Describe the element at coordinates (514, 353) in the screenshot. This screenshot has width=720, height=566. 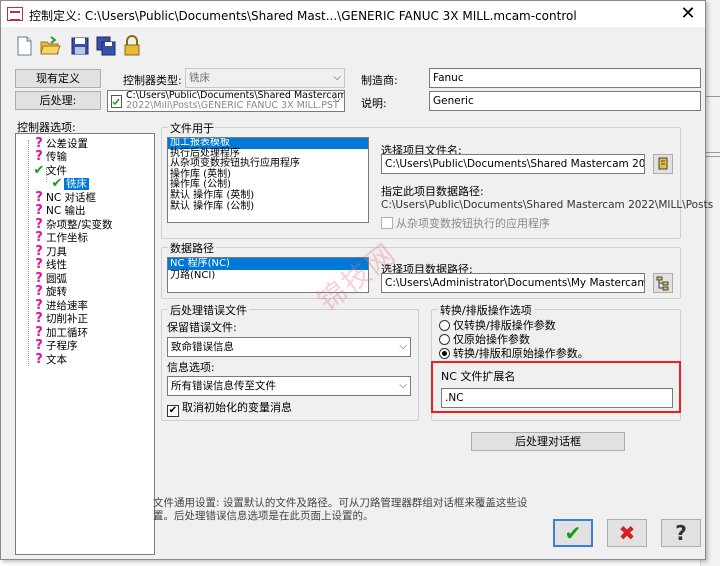
I see `radio-convert-and-original: 转换/排版和原始操作参数。` at that location.